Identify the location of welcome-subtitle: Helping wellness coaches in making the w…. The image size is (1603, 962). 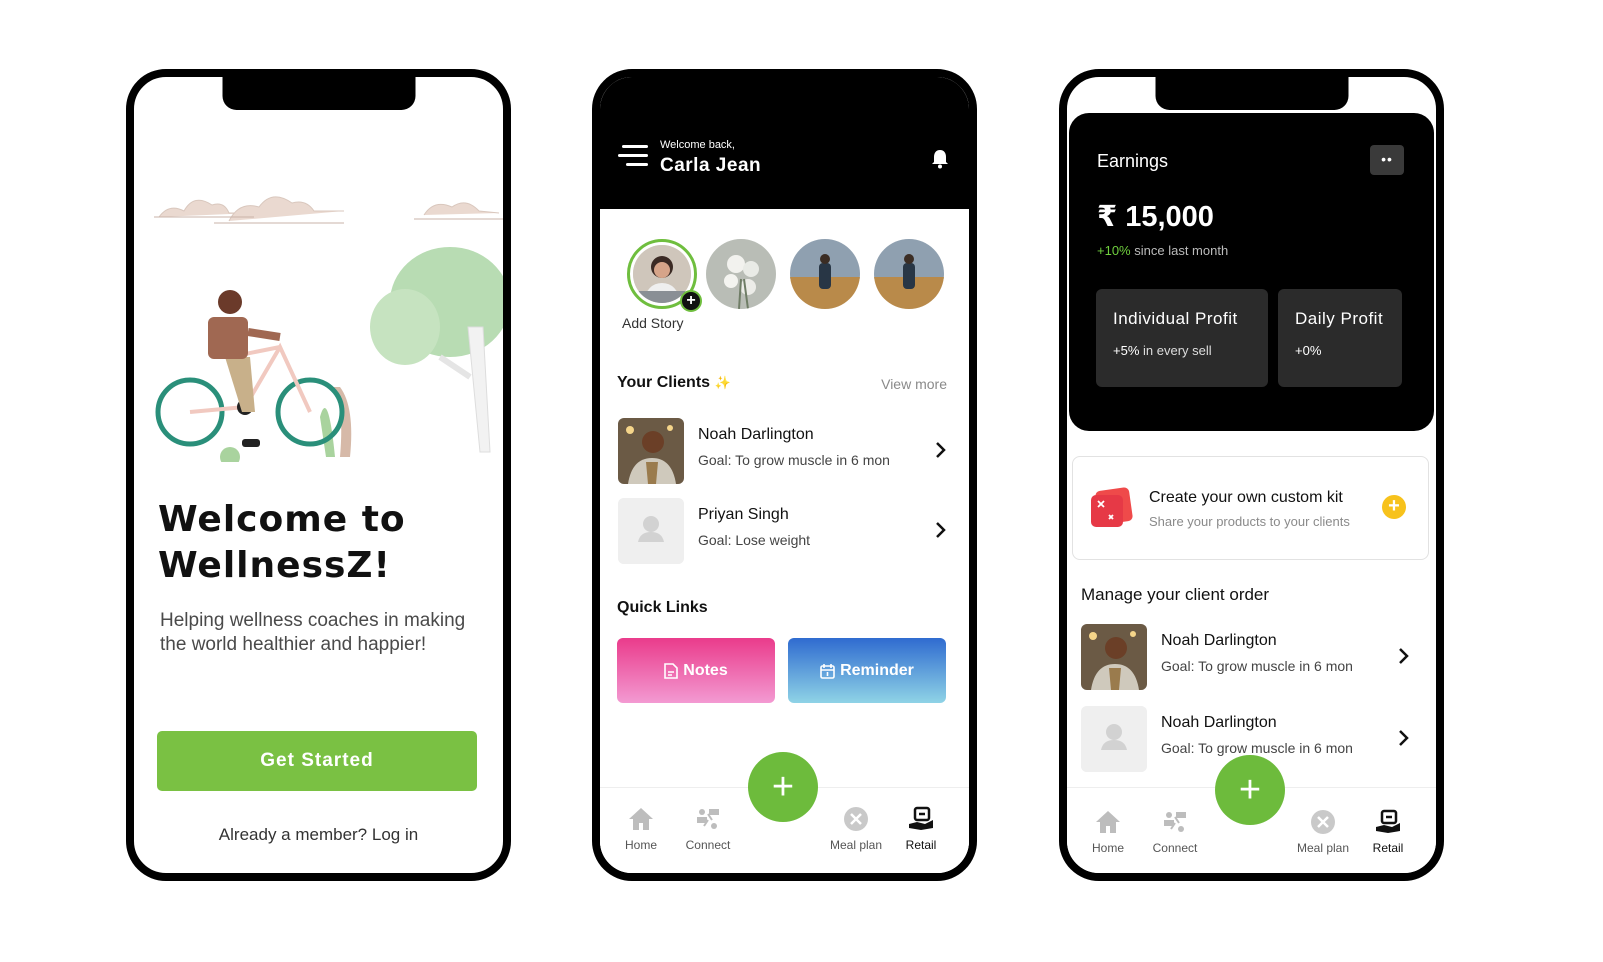
(313, 632).